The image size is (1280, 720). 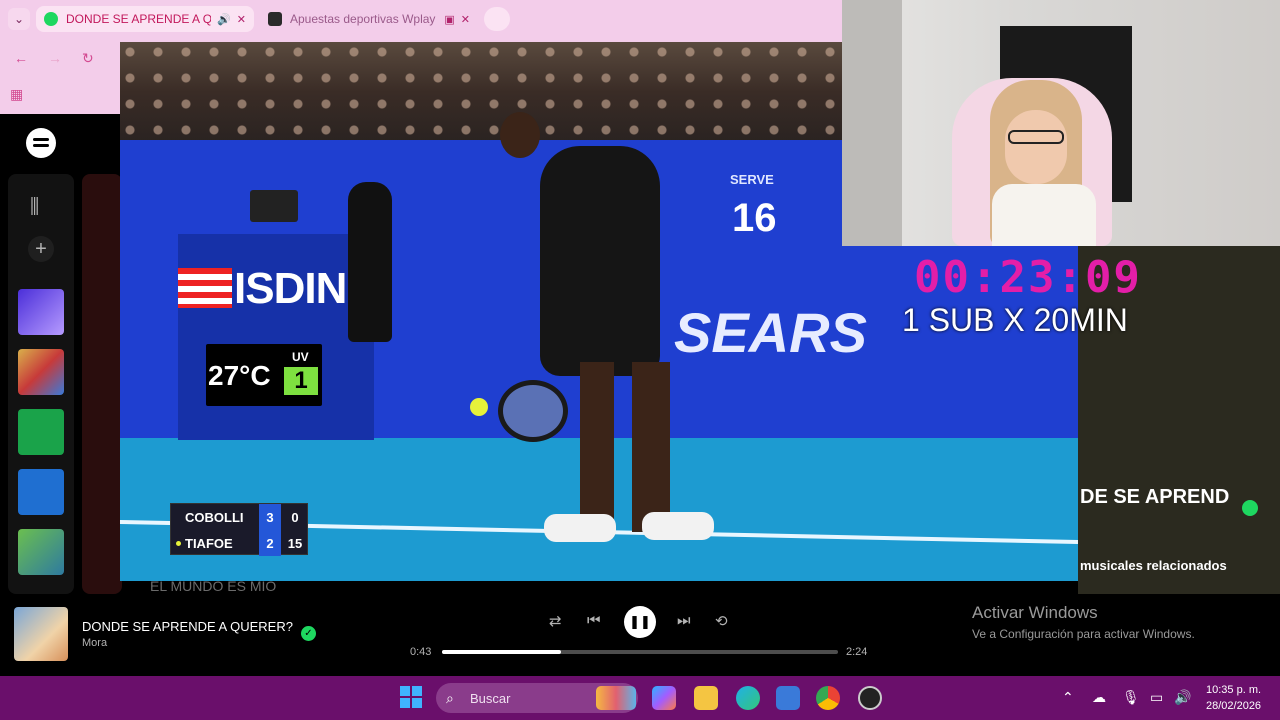 What do you see at coordinates (594, 620) in the screenshot?
I see `previous-icon: ⏮` at bounding box center [594, 620].